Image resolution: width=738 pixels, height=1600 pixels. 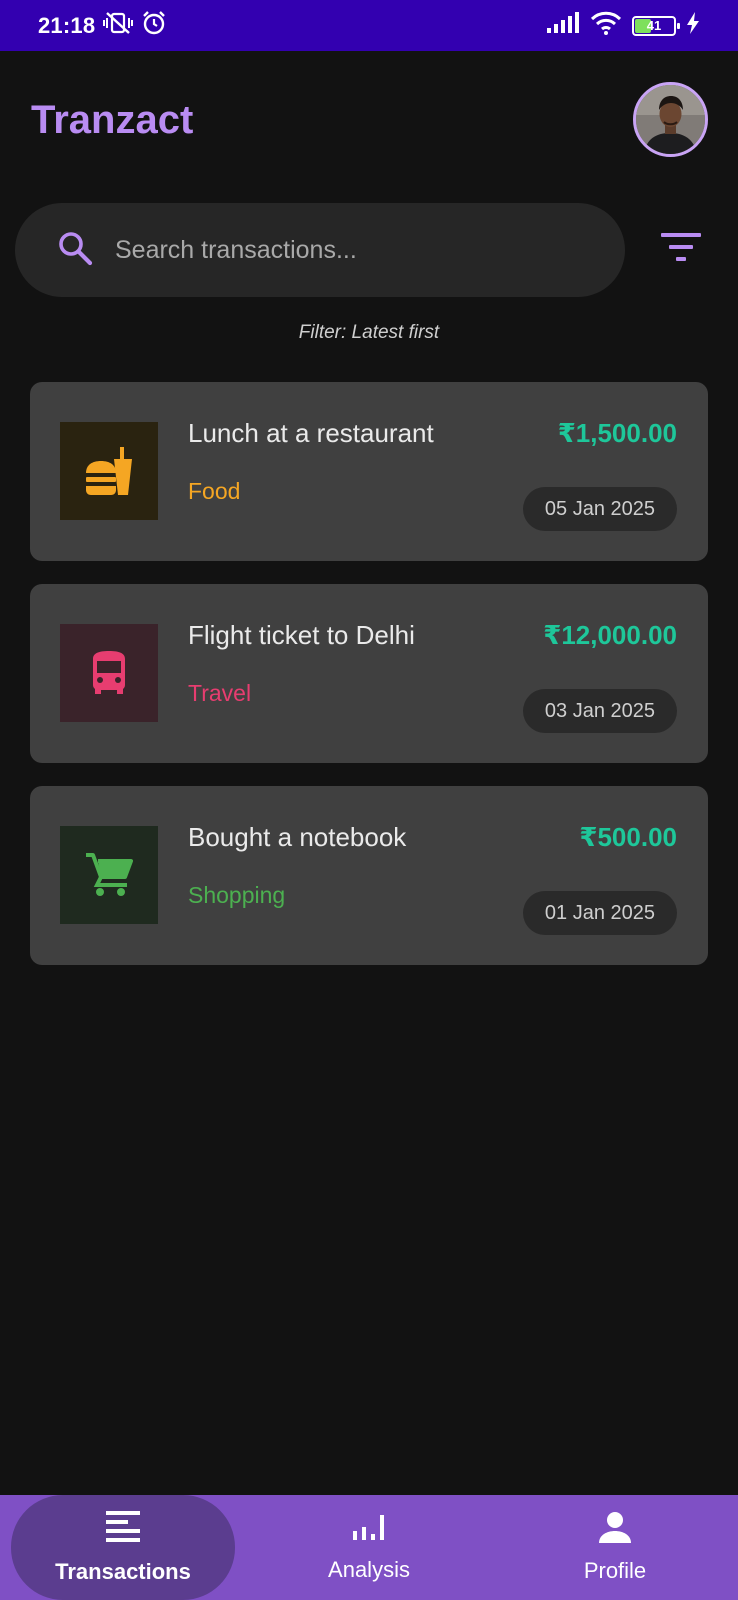 I want to click on search-icon, so click(x=75, y=250).